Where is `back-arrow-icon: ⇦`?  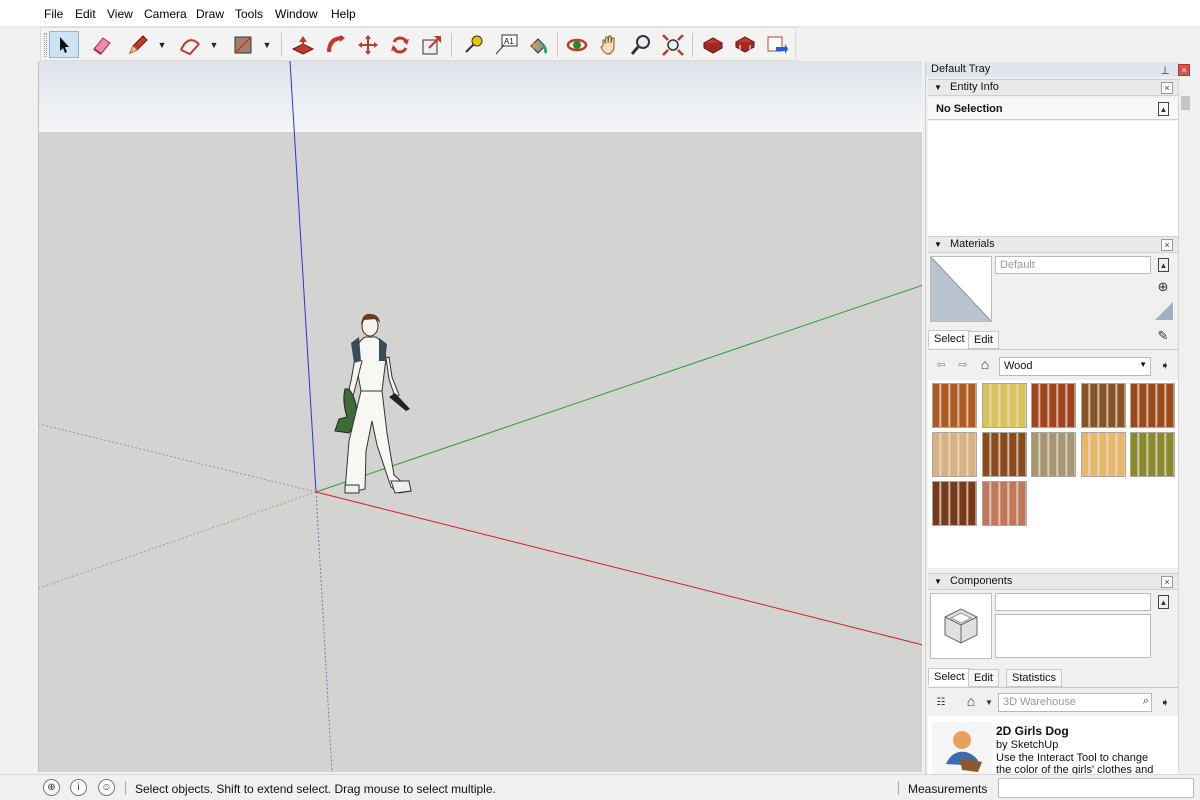 back-arrow-icon: ⇦ is located at coordinates (941, 364).